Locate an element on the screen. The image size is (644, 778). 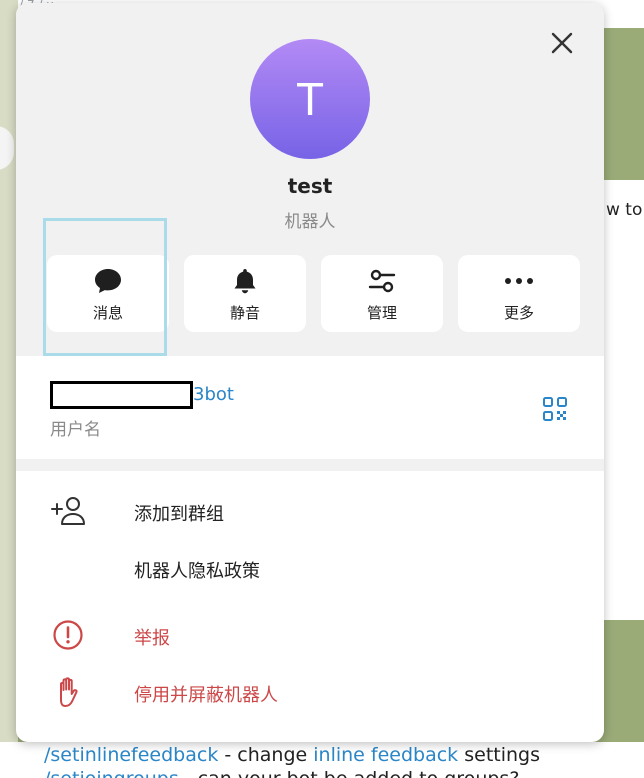
profile-subtitle: 机器人 is located at coordinates (310, 222).